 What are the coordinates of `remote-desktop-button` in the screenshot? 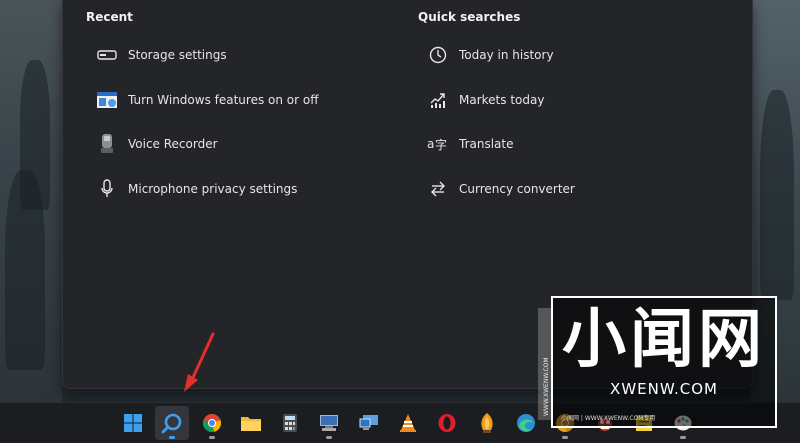 It's located at (369, 423).